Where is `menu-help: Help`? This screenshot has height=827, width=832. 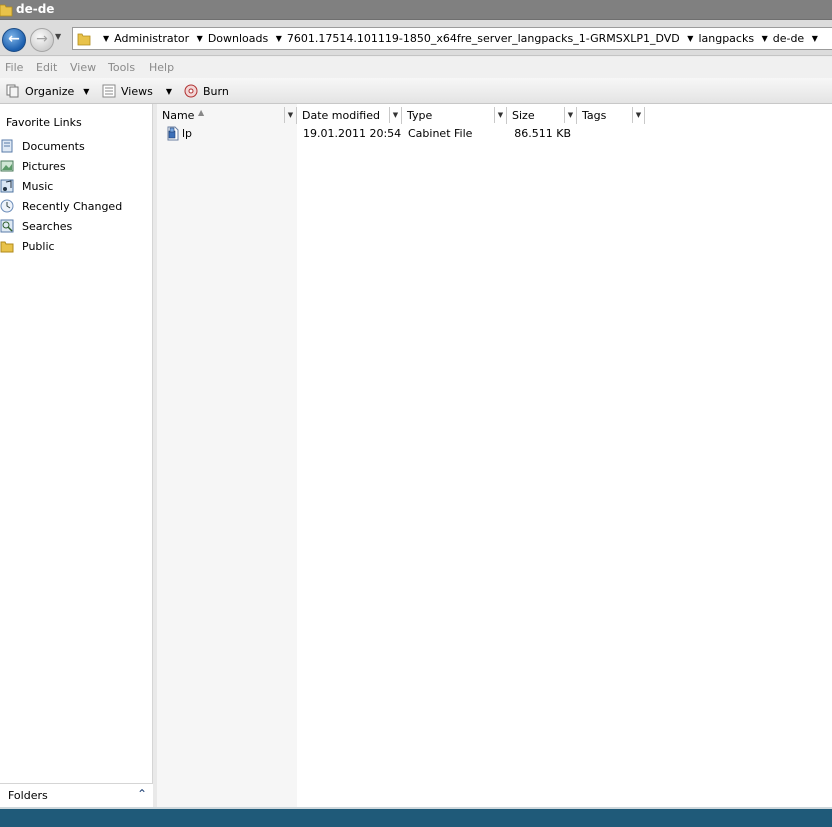 menu-help: Help is located at coordinates (161, 67).